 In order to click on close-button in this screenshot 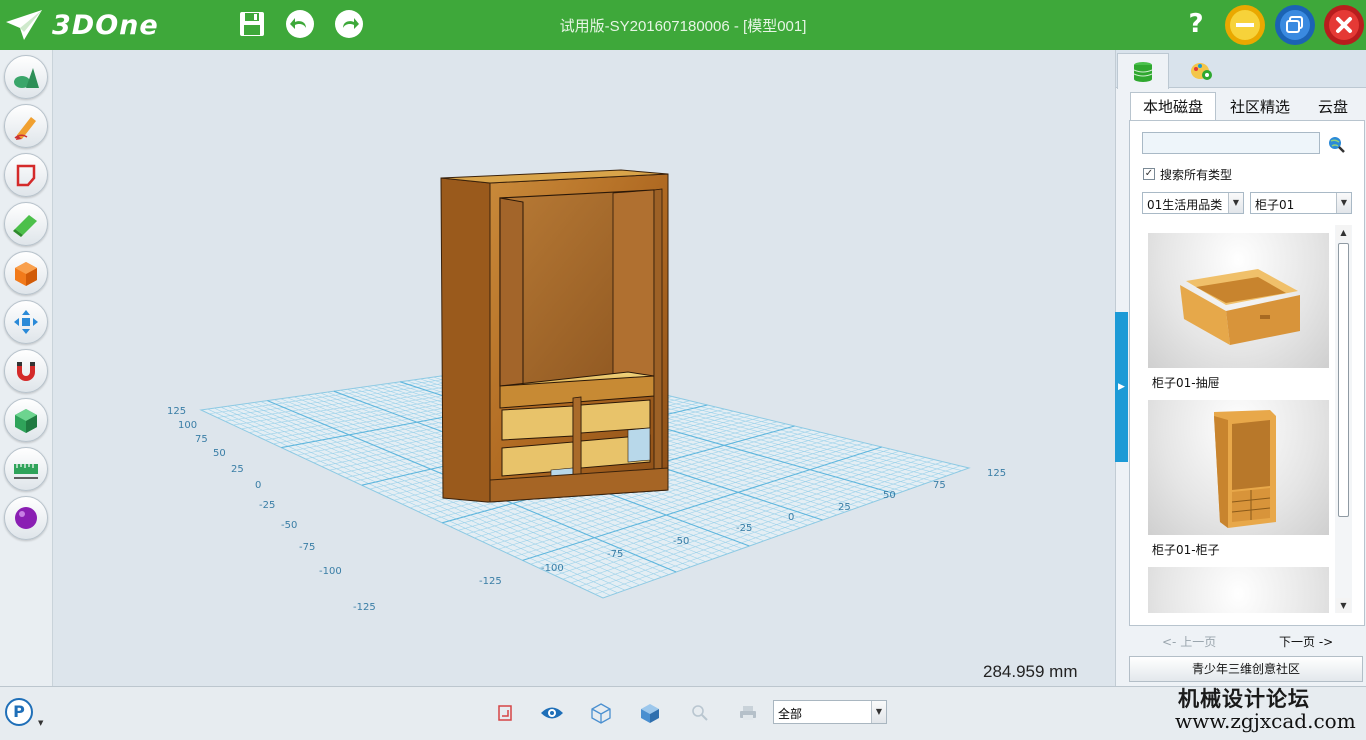, I will do `click(1344, 25)`.